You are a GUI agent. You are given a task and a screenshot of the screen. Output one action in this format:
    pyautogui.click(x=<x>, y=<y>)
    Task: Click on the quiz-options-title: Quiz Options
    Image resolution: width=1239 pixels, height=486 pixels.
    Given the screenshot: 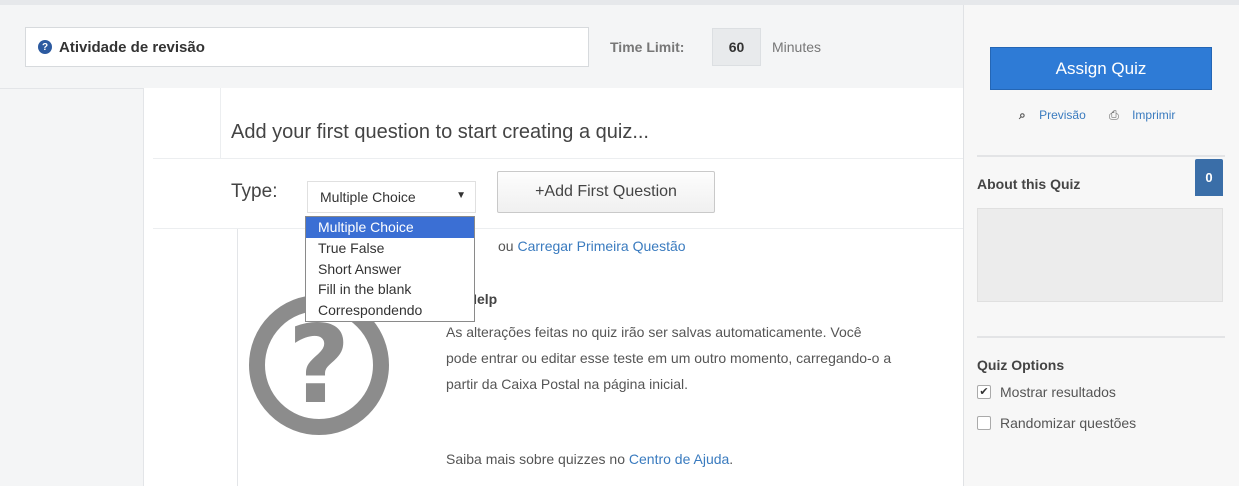 What is the action you would take?
    pyautogui.click(x=1021, y=365)
    